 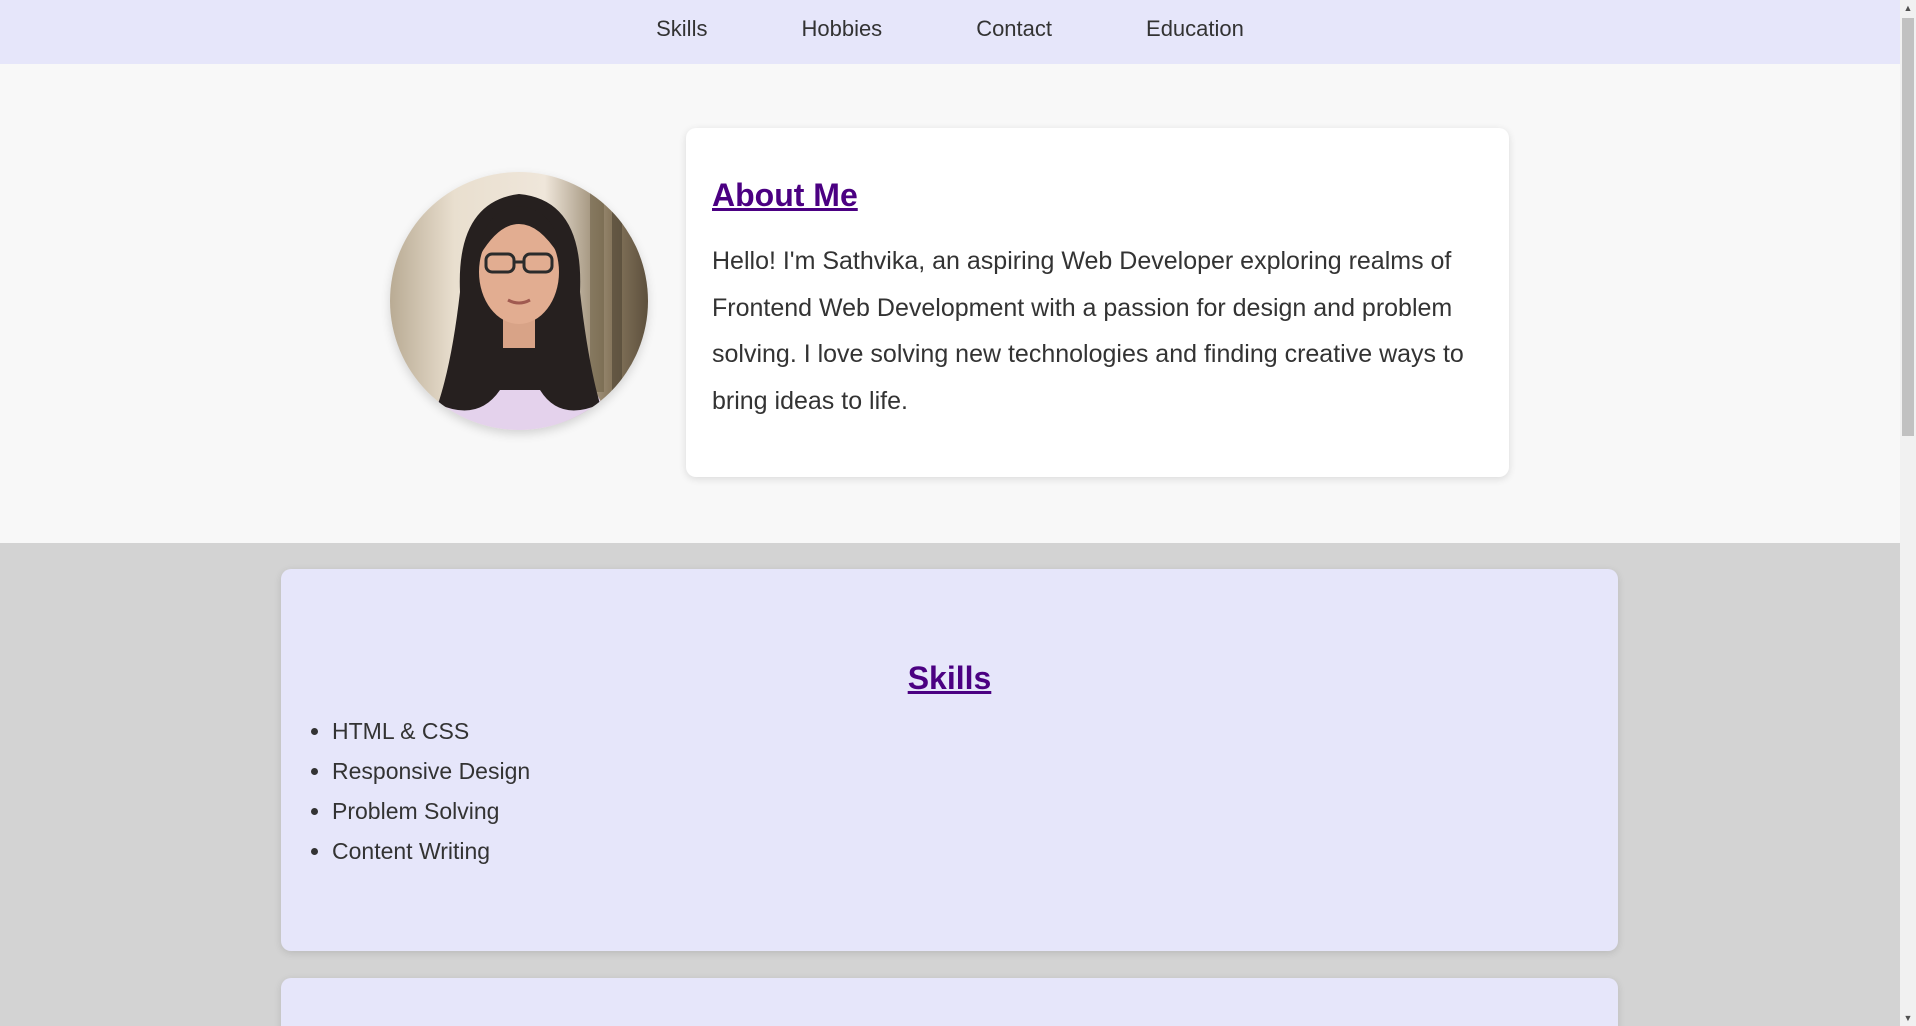 I want to click on skill-item: Problem Solving, so click(x=975, y=811).